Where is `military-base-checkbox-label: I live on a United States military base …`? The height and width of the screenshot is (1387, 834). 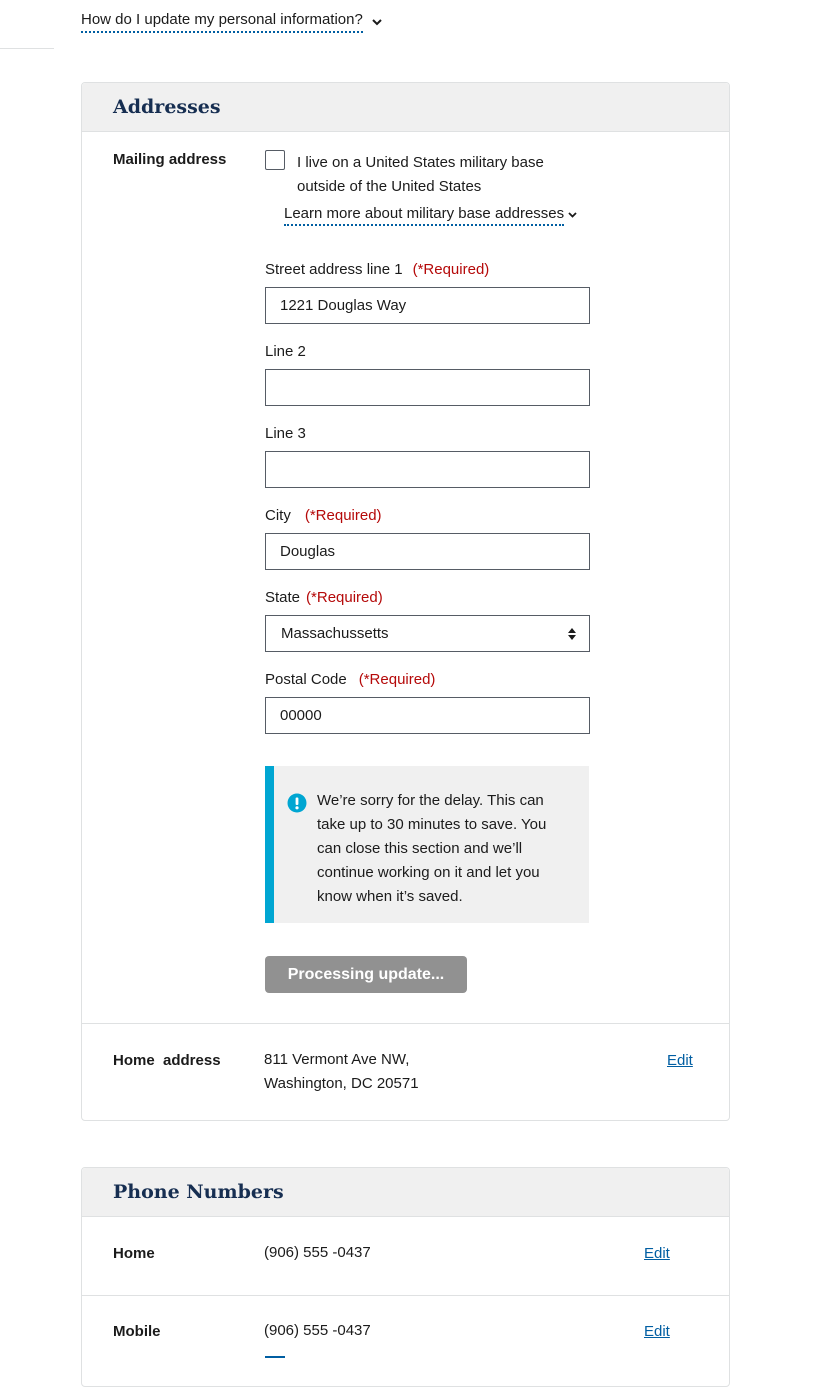
military-base-checkbox-label: I live on a United States military base … is located at coordinates (432, 175).